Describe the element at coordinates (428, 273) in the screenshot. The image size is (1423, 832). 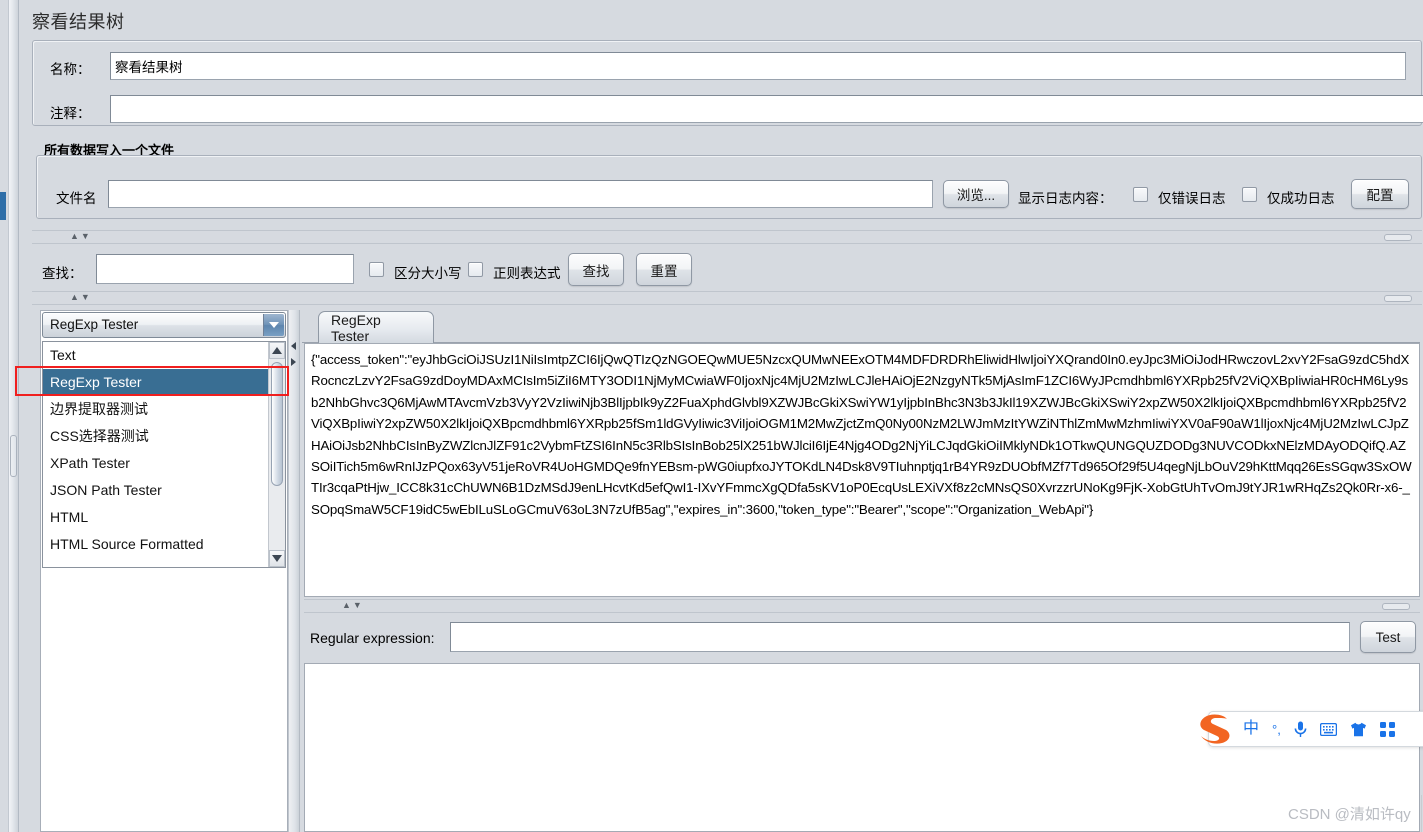
I see `case-sensitive-label: 区分大小写` at that location.